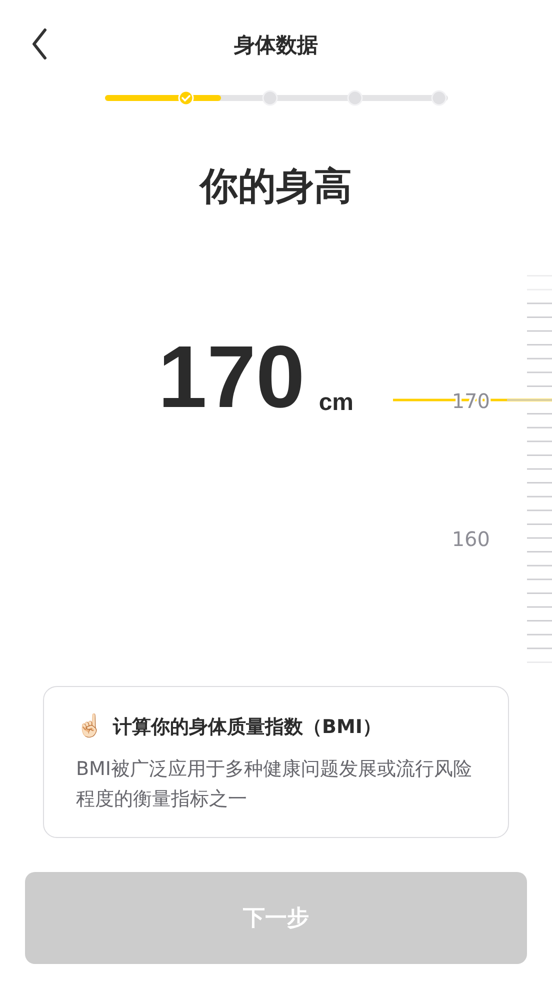  Describe the element at coordinates (231, 377) in the screenshot. I see `height-value: 170` at that location.